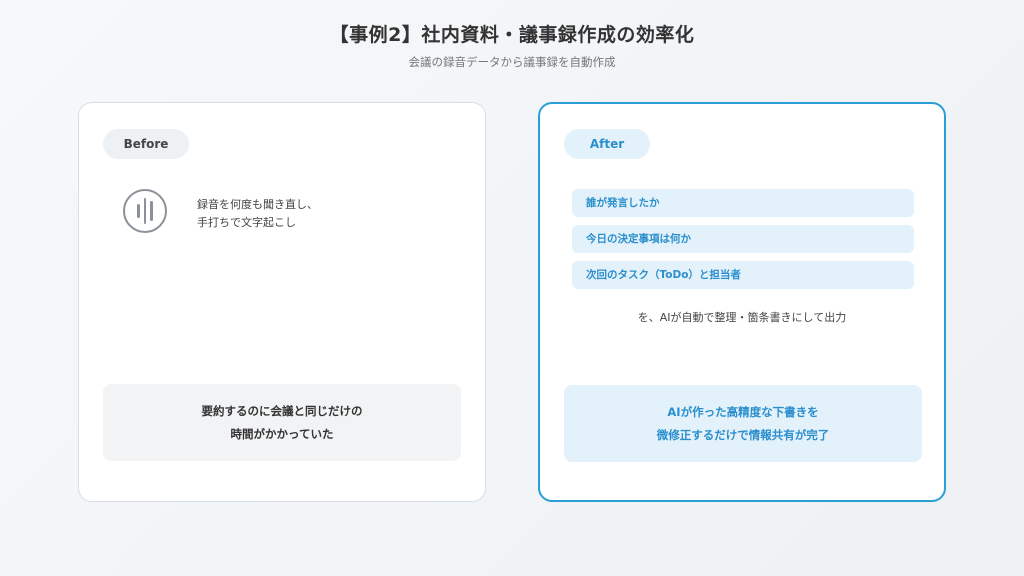 This screenshot has height=576, width=1024. Describe the element at coordinates (145, 211) in the screenshot. I see `voice-waveform-icon` at that location.